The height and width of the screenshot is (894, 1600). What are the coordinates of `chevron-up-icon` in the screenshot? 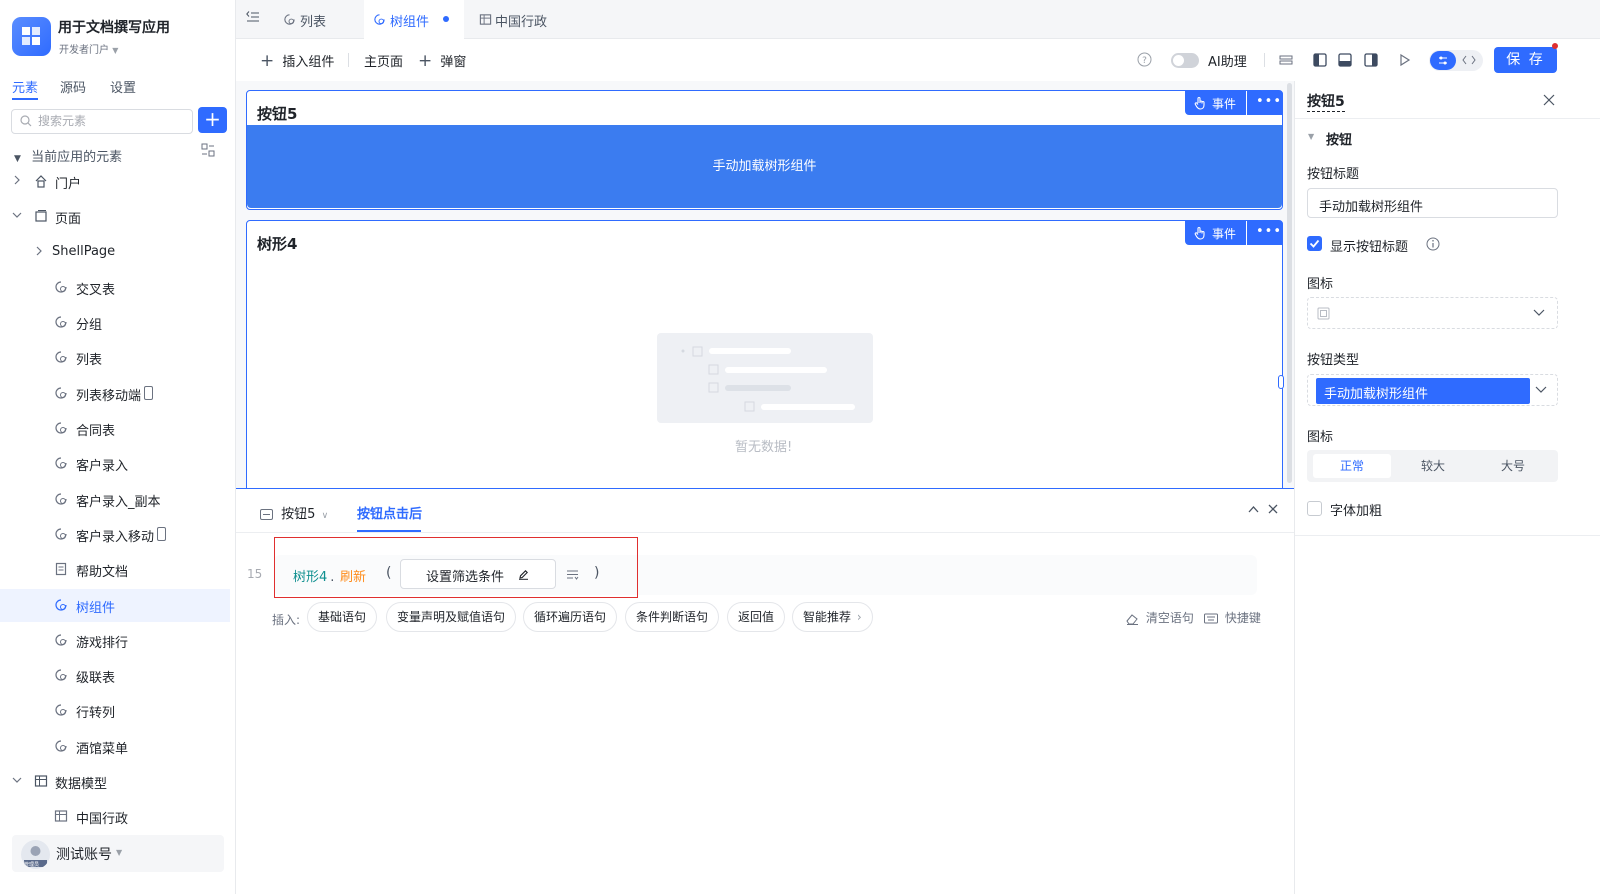 It's located at (1253, 509).